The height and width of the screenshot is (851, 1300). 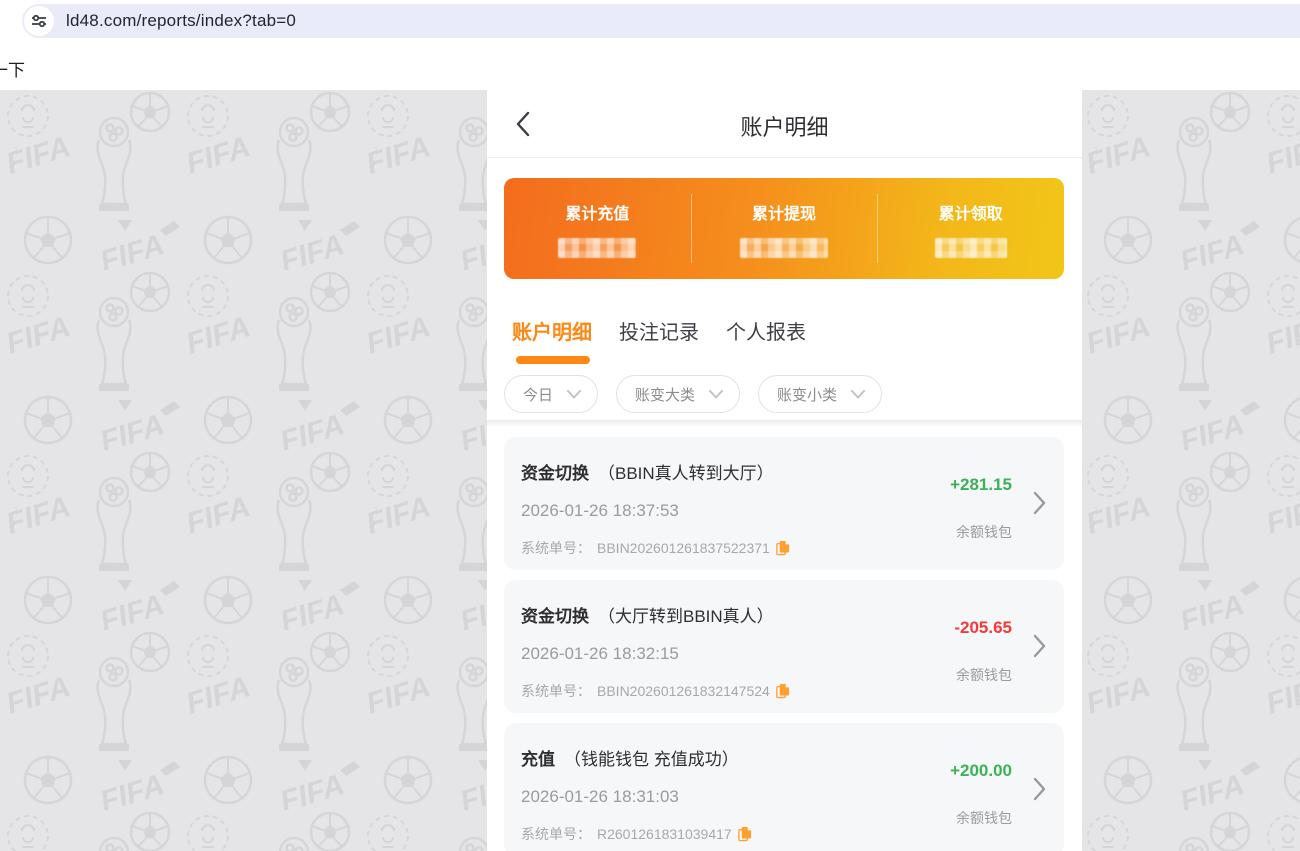 What do you see at coordinates (650, 66) in the screenshot?
I see `page-top-strip: 一下` at bounding box center [650, 66].